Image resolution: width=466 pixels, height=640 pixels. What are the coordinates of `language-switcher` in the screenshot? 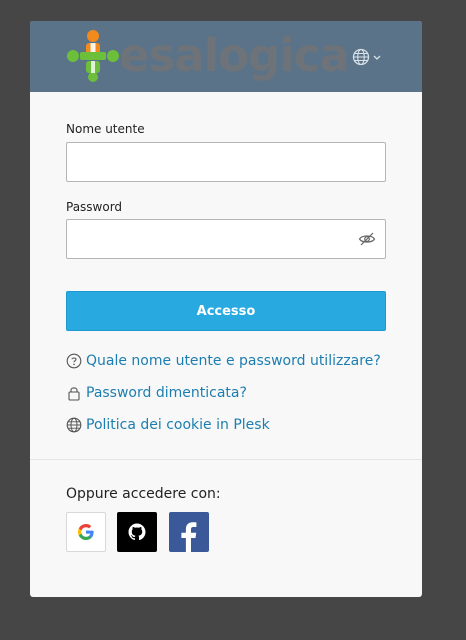 It's located at (367, 57).